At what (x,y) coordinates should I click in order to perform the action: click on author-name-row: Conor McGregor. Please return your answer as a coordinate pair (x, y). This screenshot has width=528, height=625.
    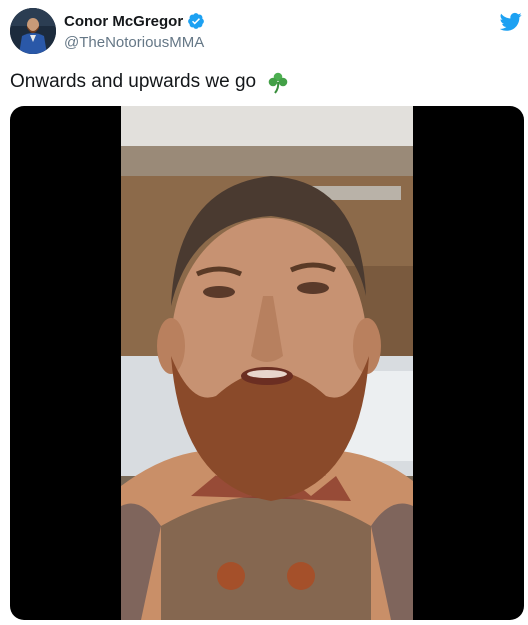
    Looking at the image, I should click on (134, 21).